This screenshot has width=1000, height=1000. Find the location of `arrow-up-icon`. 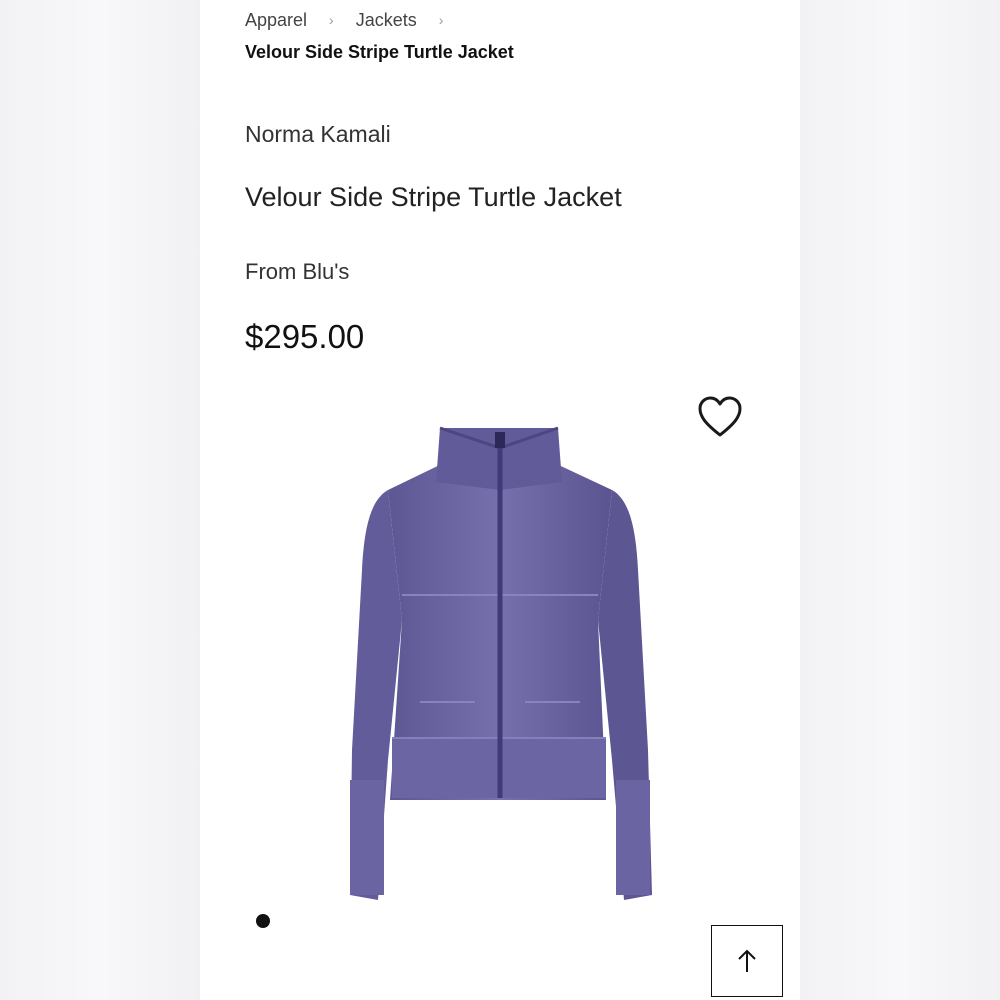

arrow-up-icon is located at coordinates (747, 960).